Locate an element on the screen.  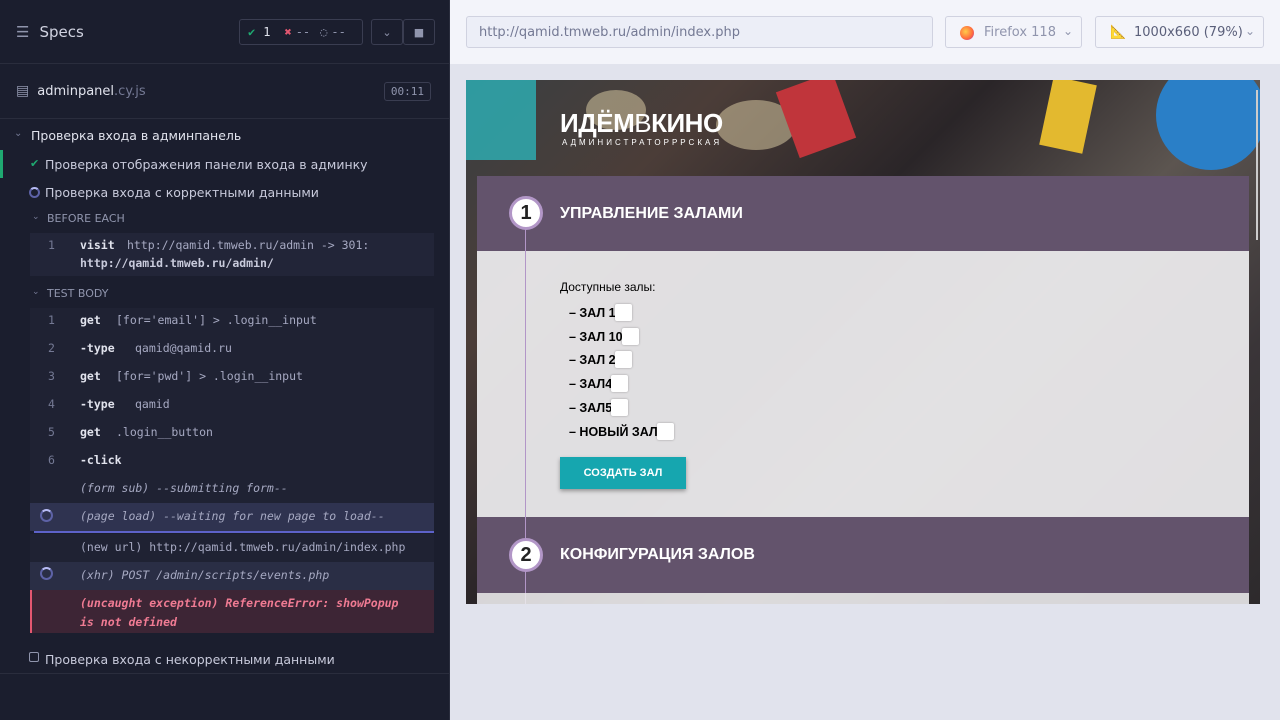
test-pending-icon is located at coordinates (34, 657).